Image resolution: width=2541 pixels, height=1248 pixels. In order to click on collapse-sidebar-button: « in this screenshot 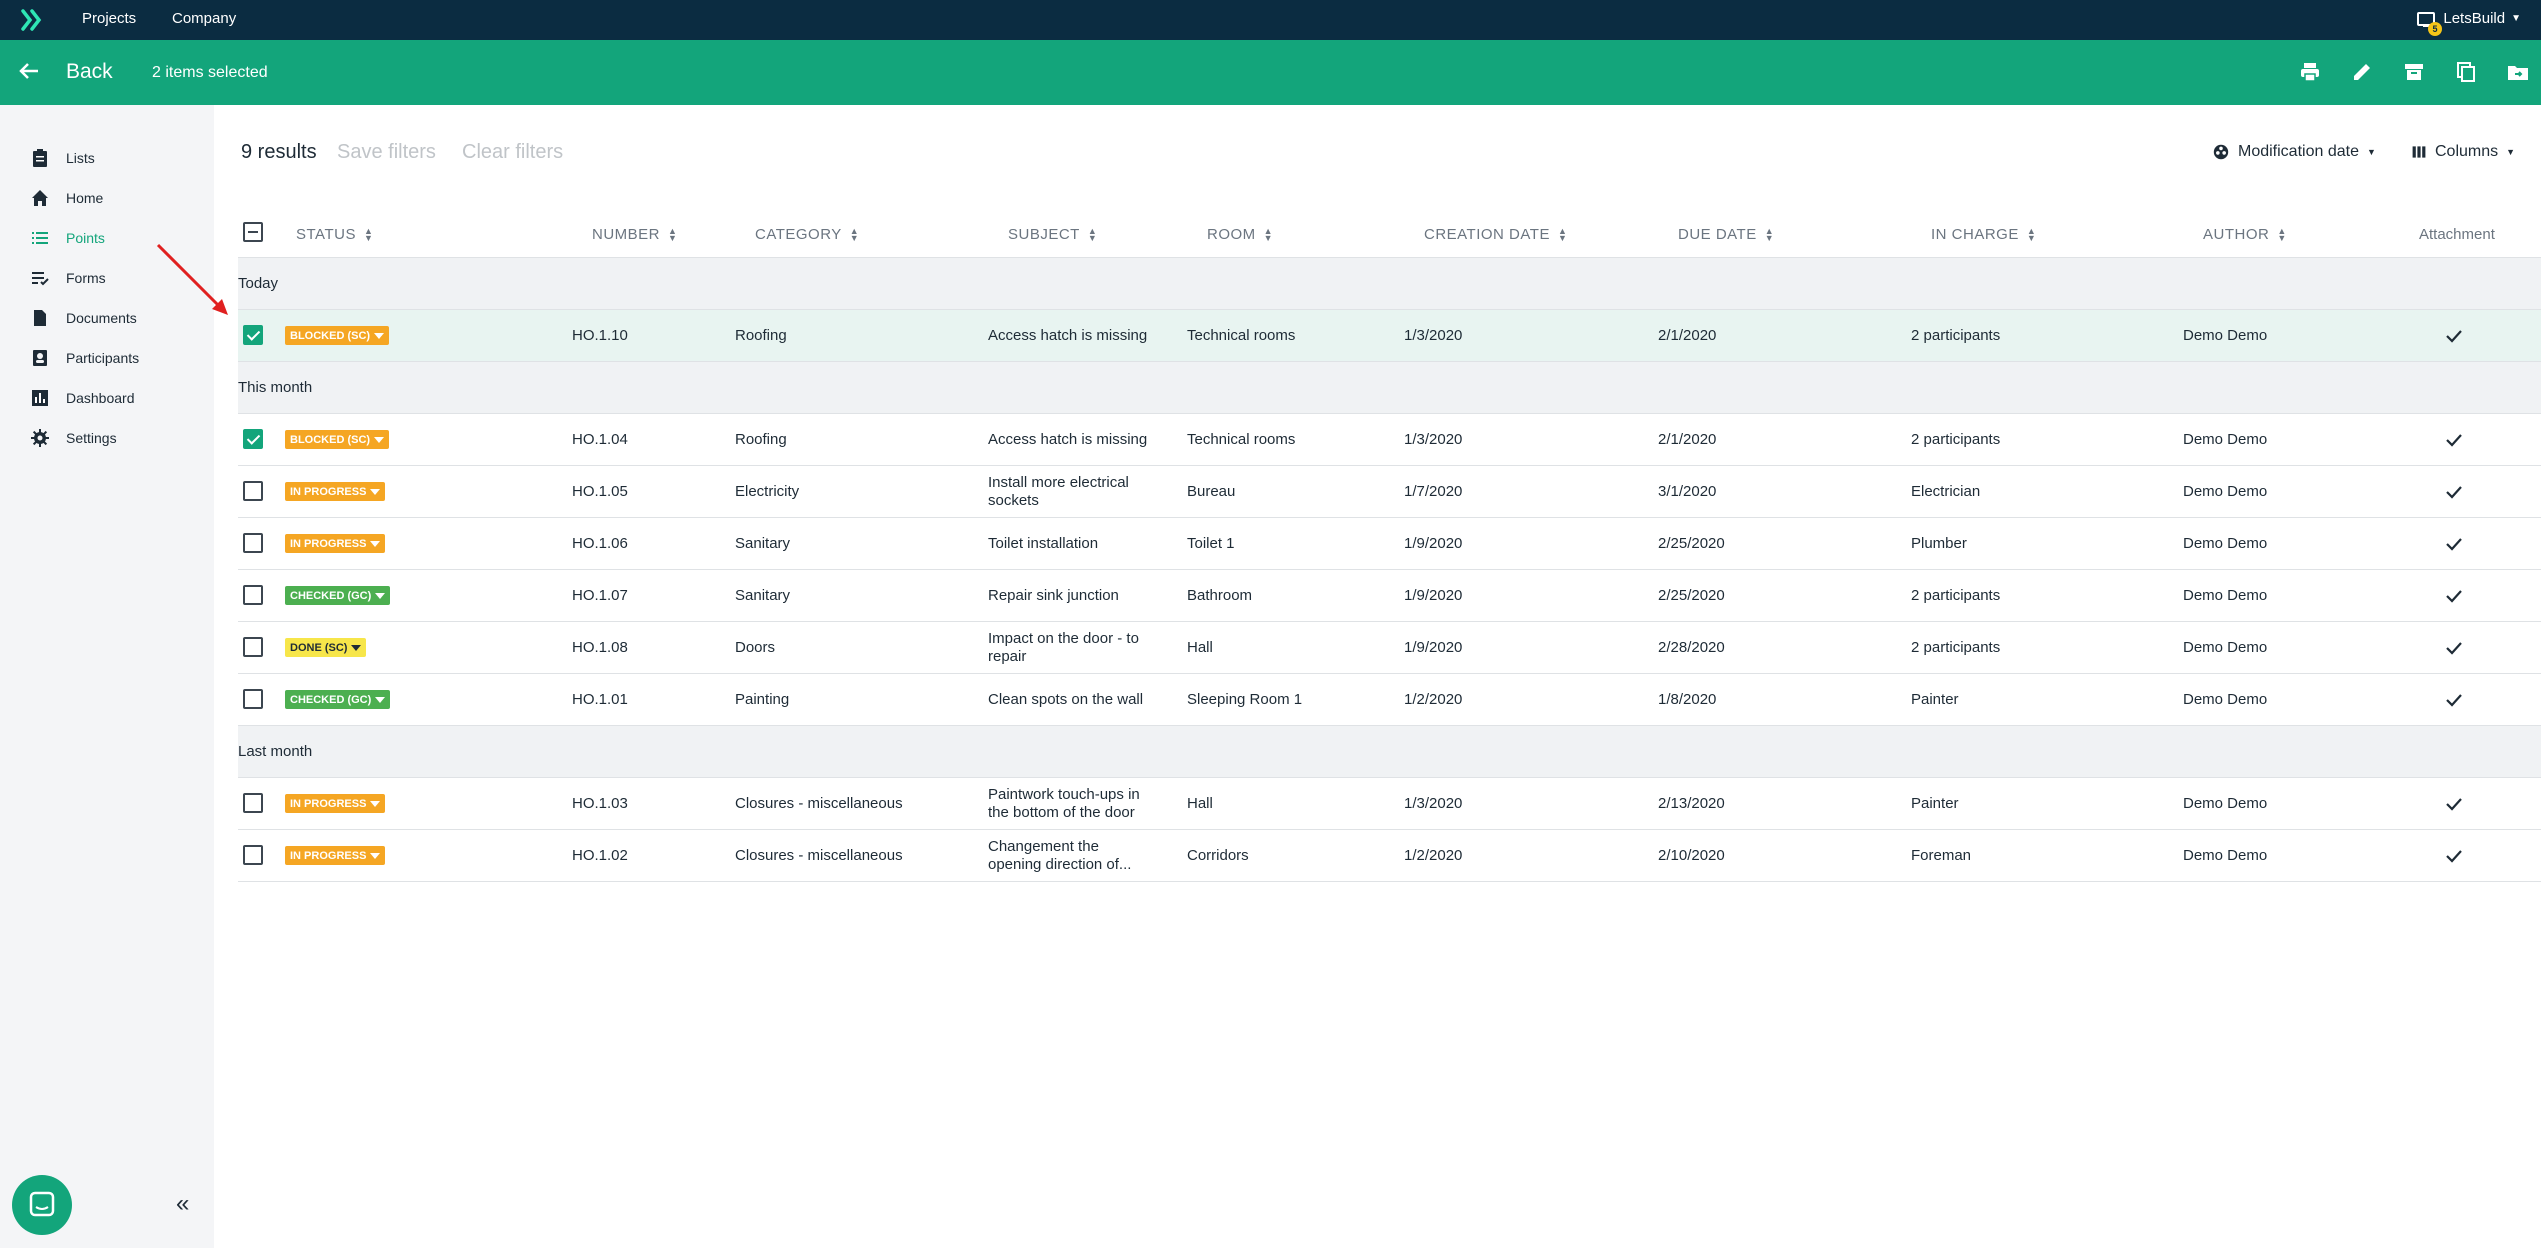, I will do `click(182, 1204)`.